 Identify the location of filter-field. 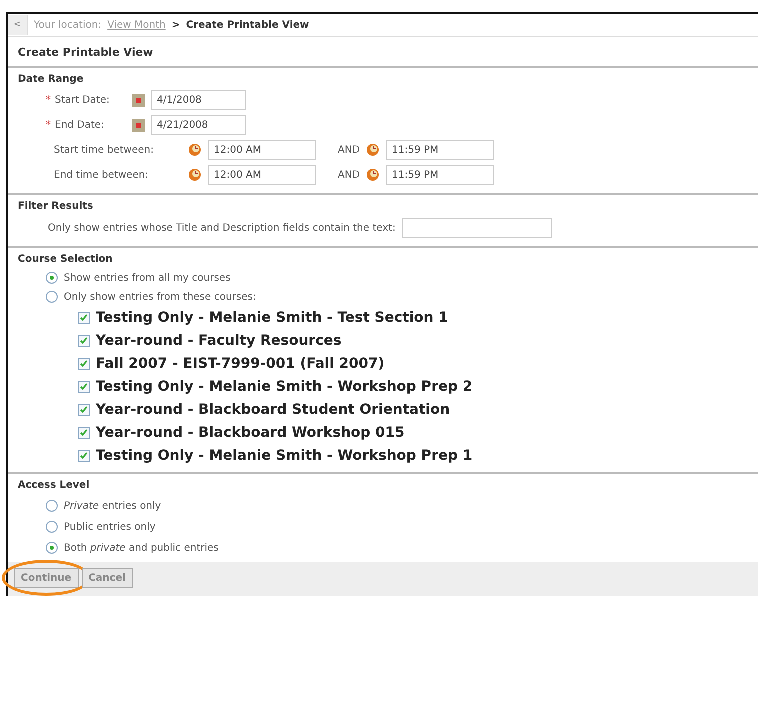
(477, 228).